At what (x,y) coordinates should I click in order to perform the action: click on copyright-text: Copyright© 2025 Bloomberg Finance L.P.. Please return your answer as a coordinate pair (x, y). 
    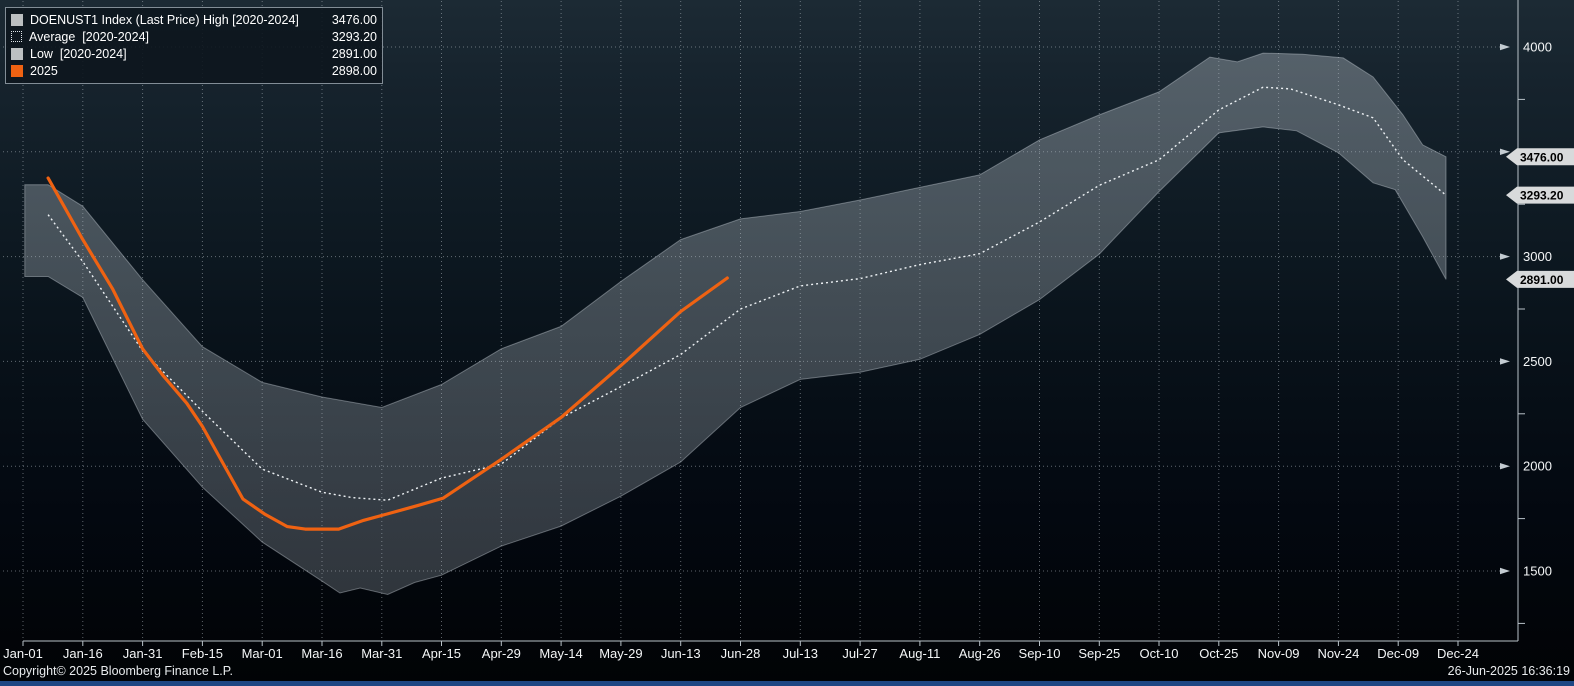
    Looking at the image, I should click on (118, 671).